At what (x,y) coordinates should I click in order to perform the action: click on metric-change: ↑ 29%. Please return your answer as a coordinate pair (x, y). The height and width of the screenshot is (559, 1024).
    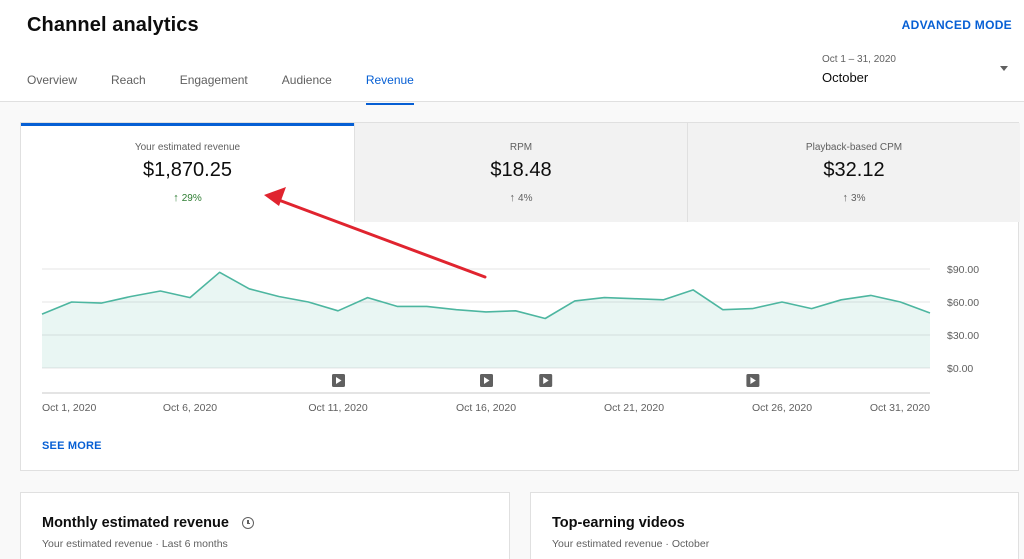
    Looking at the image, I should click on (187, 198).